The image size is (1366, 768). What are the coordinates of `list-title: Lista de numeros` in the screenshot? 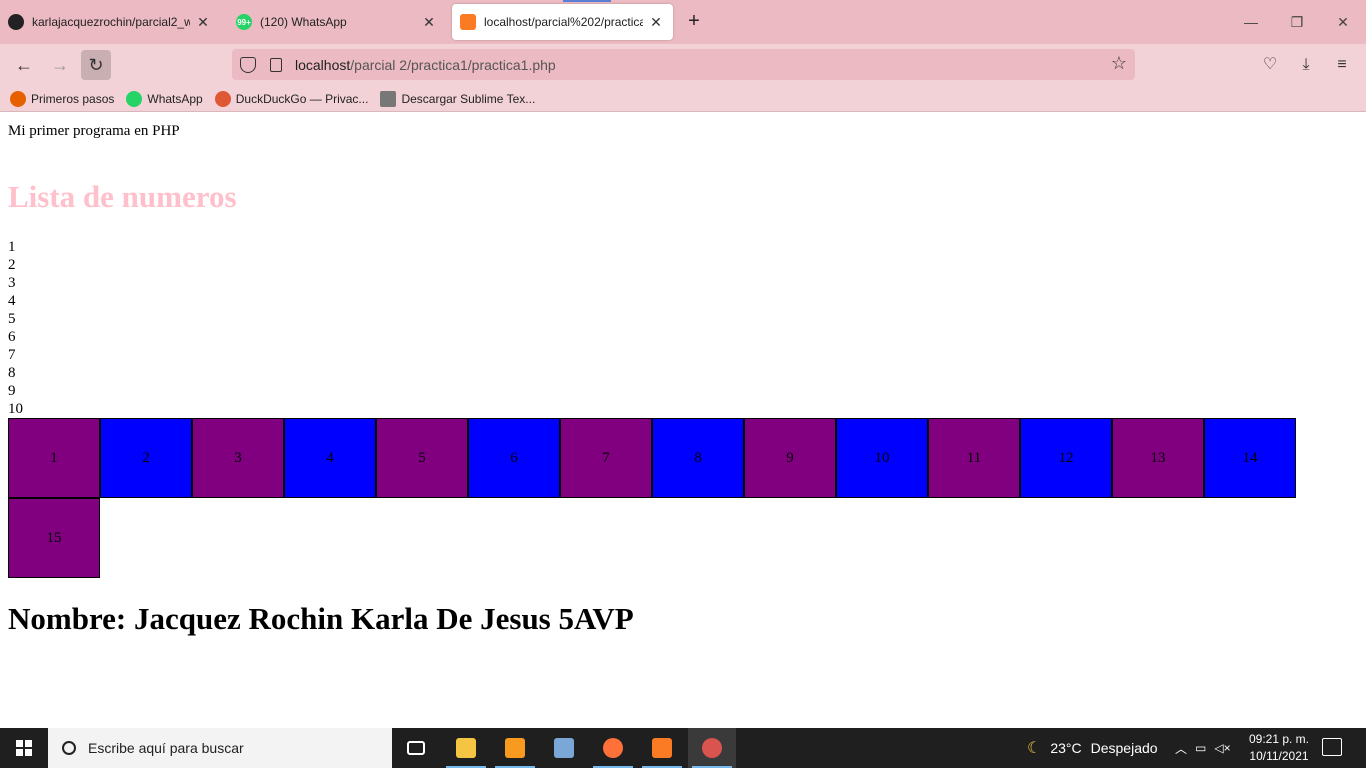 It's located at (122, 196).